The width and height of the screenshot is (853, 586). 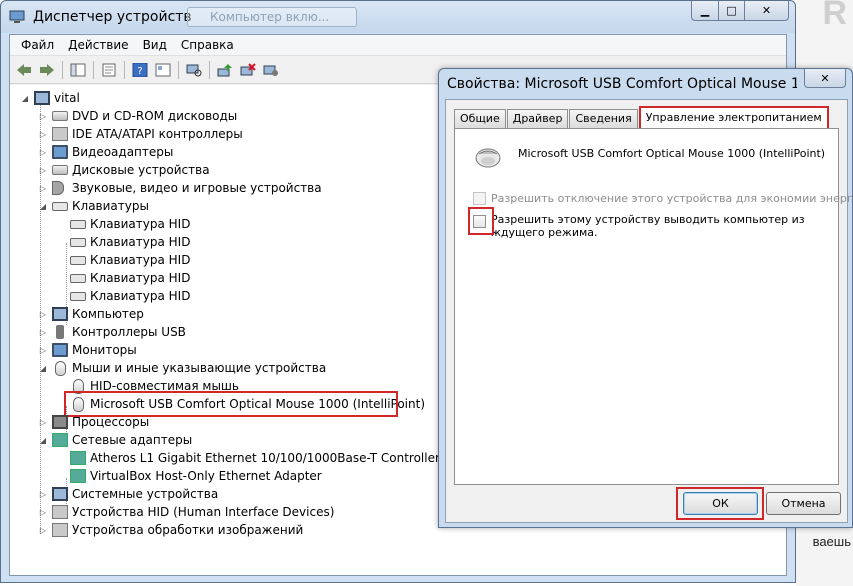 What do you see at coordinates (479, 198) in the screenshot?
I see `allow-power-off-checkbox` at bounding box center [479, 198].